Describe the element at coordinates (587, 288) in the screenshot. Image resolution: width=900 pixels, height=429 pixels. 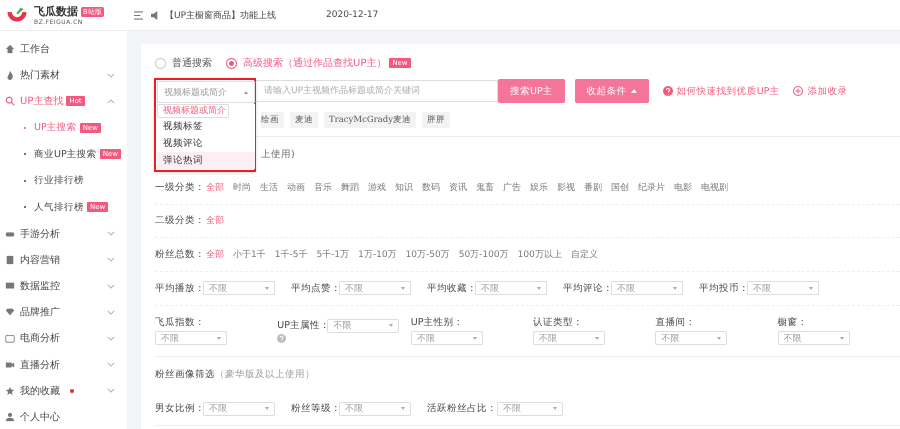
I see `filter-label: 平均评论：` at that location.